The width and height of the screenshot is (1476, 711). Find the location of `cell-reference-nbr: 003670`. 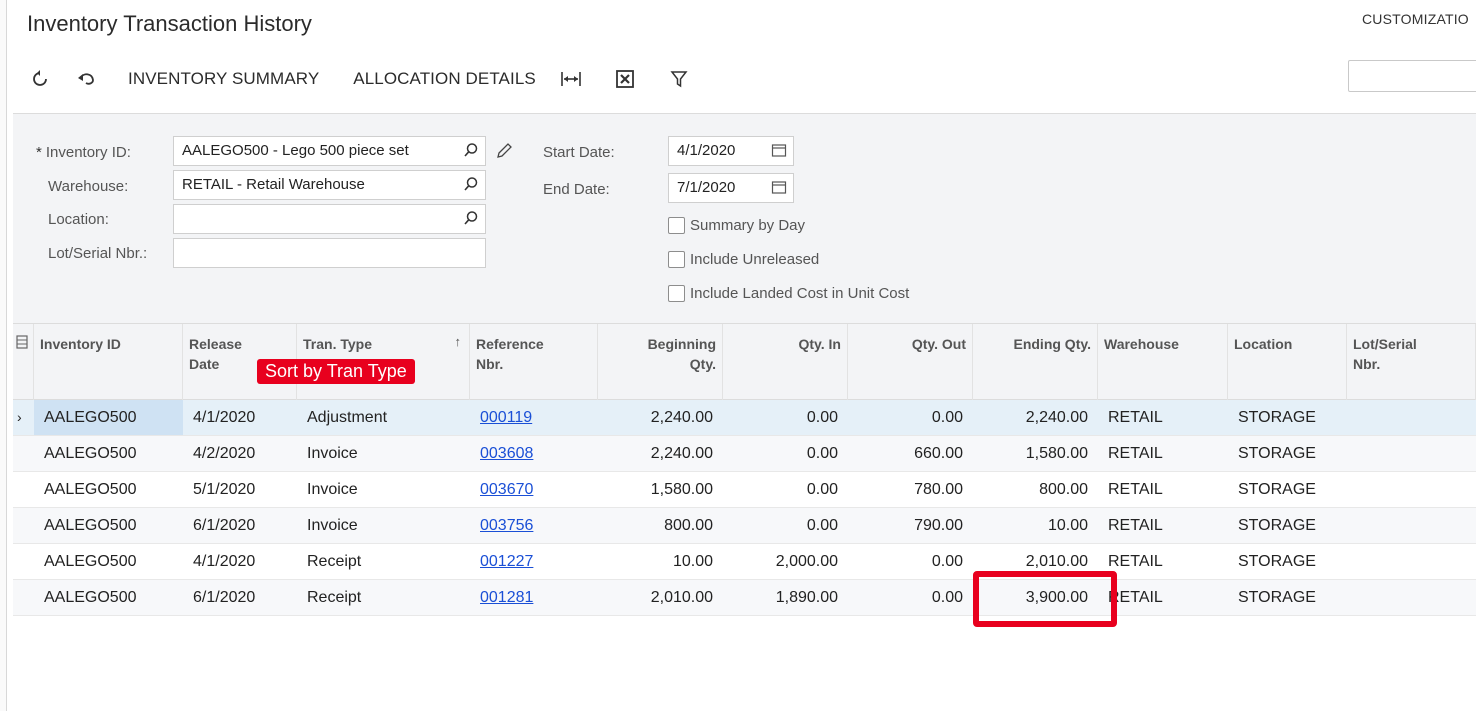

cell-reference-nbr: 003670 is located at coordinates (534, 489).